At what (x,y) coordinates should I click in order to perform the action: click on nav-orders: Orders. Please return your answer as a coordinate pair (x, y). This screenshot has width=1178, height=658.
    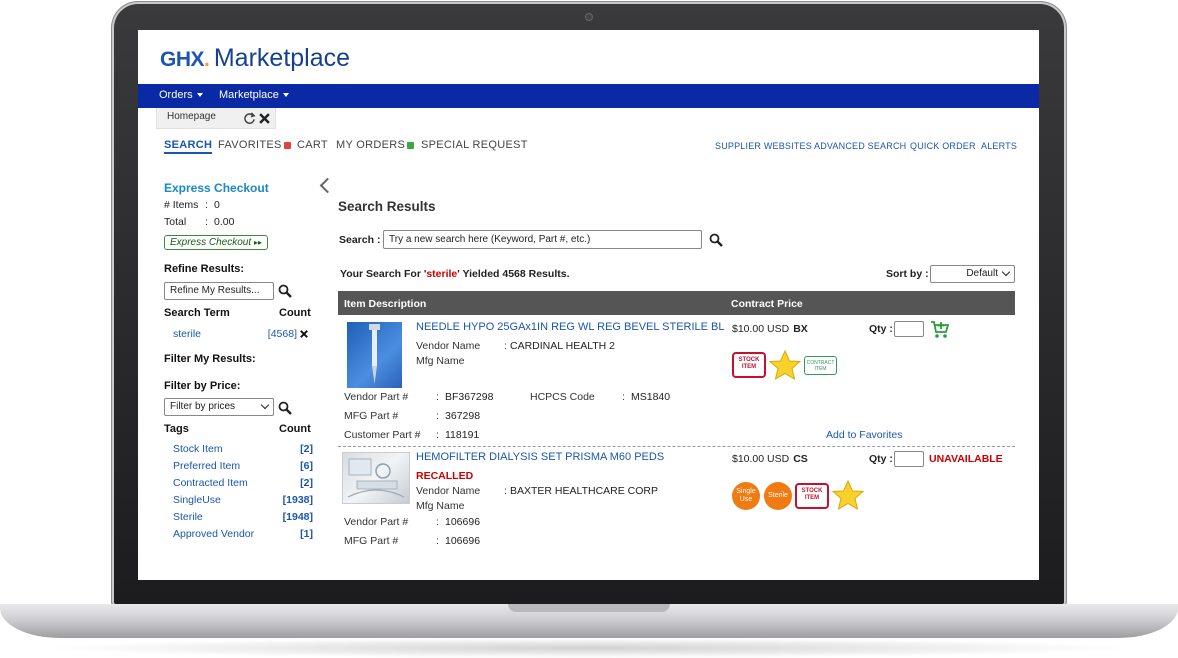
    Looking at the image, I should click on (181, 95).